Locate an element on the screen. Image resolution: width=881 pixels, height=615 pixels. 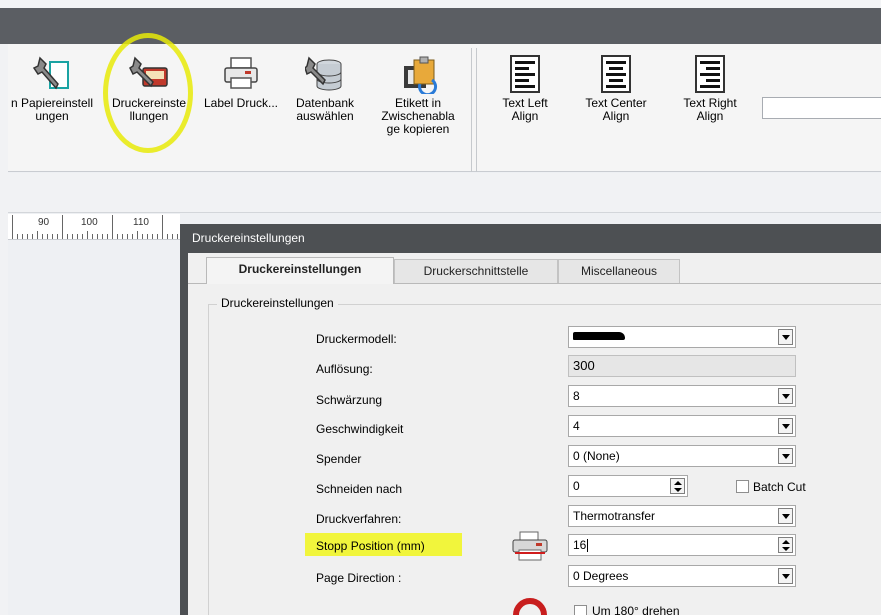
ruler-label: 110 is located at coordinates (141, 222).